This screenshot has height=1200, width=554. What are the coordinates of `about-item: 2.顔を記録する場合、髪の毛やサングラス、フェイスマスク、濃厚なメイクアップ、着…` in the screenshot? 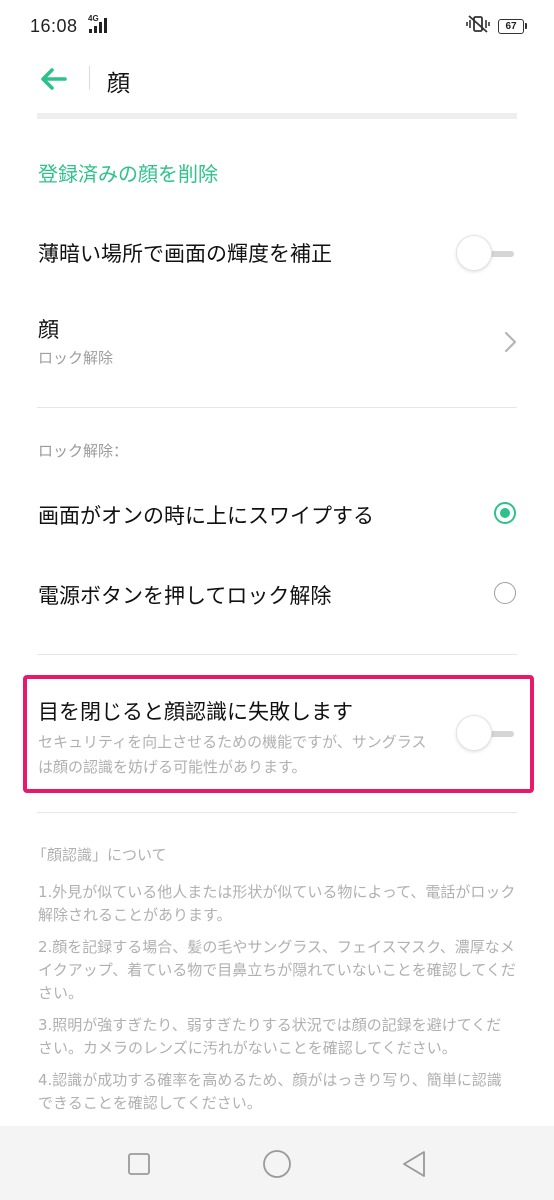 It's located at (277, 970).